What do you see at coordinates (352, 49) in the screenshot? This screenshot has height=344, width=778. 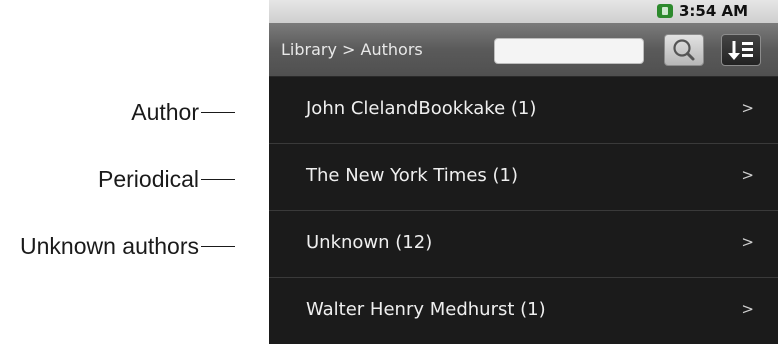 I see `breadcrumb: Library > Authors` at bounding box center [352, 49].